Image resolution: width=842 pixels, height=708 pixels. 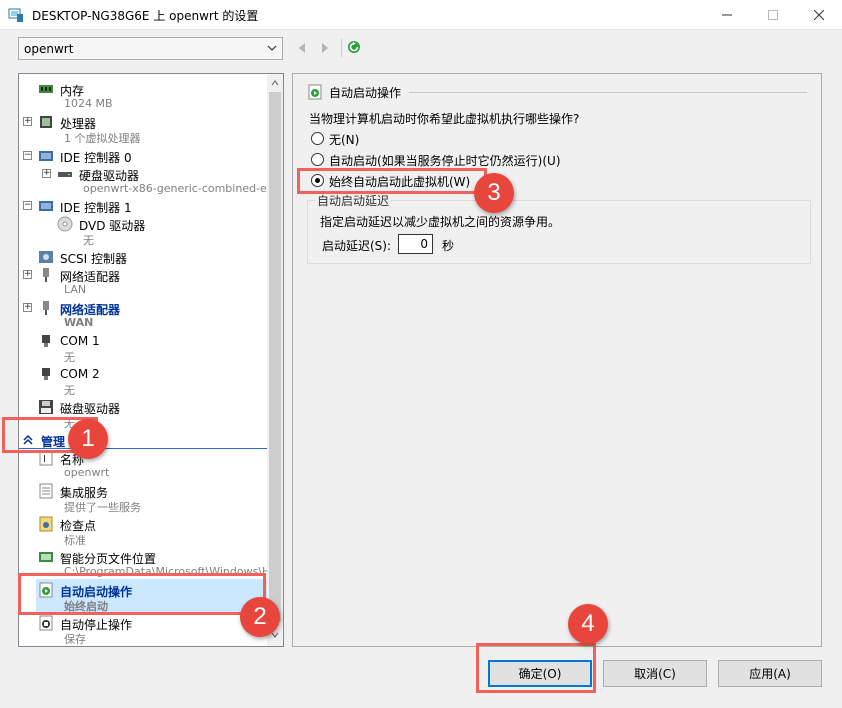 I want to click on divider, so click(x=608, y=92).